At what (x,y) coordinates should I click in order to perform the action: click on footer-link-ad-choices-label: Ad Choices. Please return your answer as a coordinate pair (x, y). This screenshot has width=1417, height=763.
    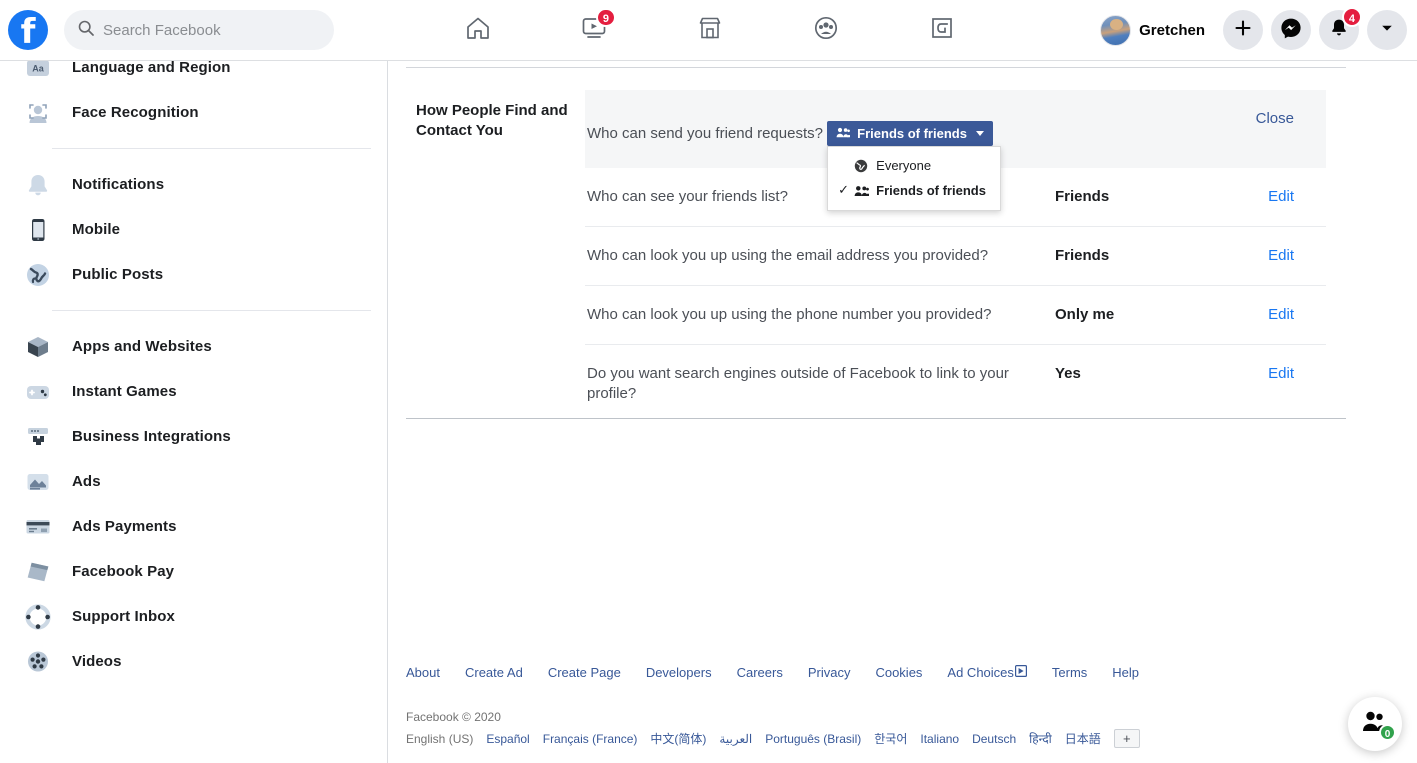
    Looking at the image, I should click on (980, 672).